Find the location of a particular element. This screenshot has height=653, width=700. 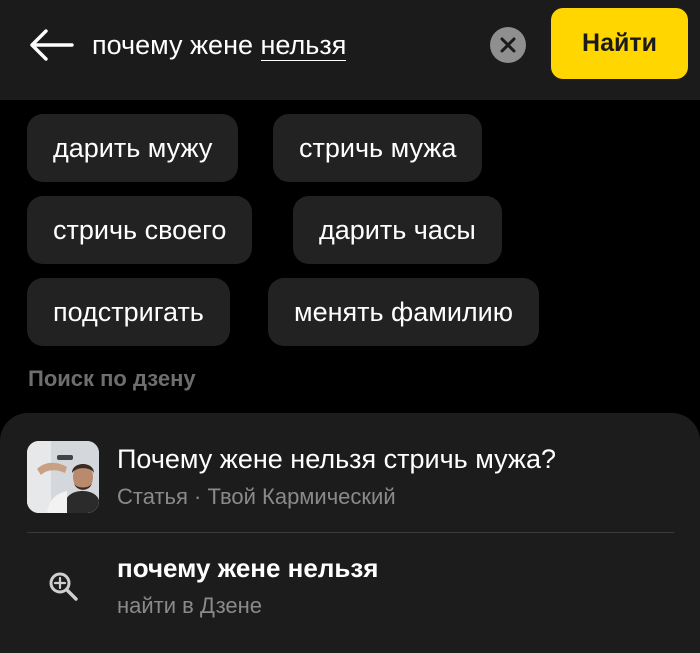

suggestion-chip: дарить мужу is located at coordinates (133, 148).